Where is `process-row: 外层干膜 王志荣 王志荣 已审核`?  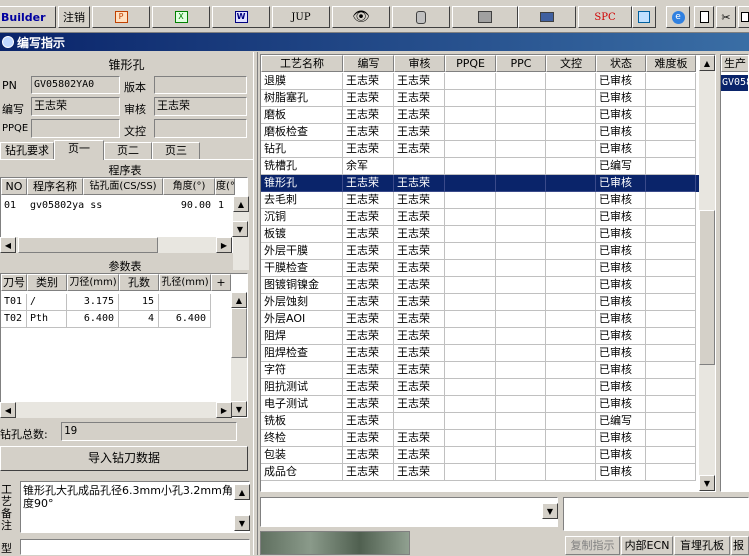 process-row: 外层干膜 王志荣 王志荣 已审核 is located at coordinates (480, 251).